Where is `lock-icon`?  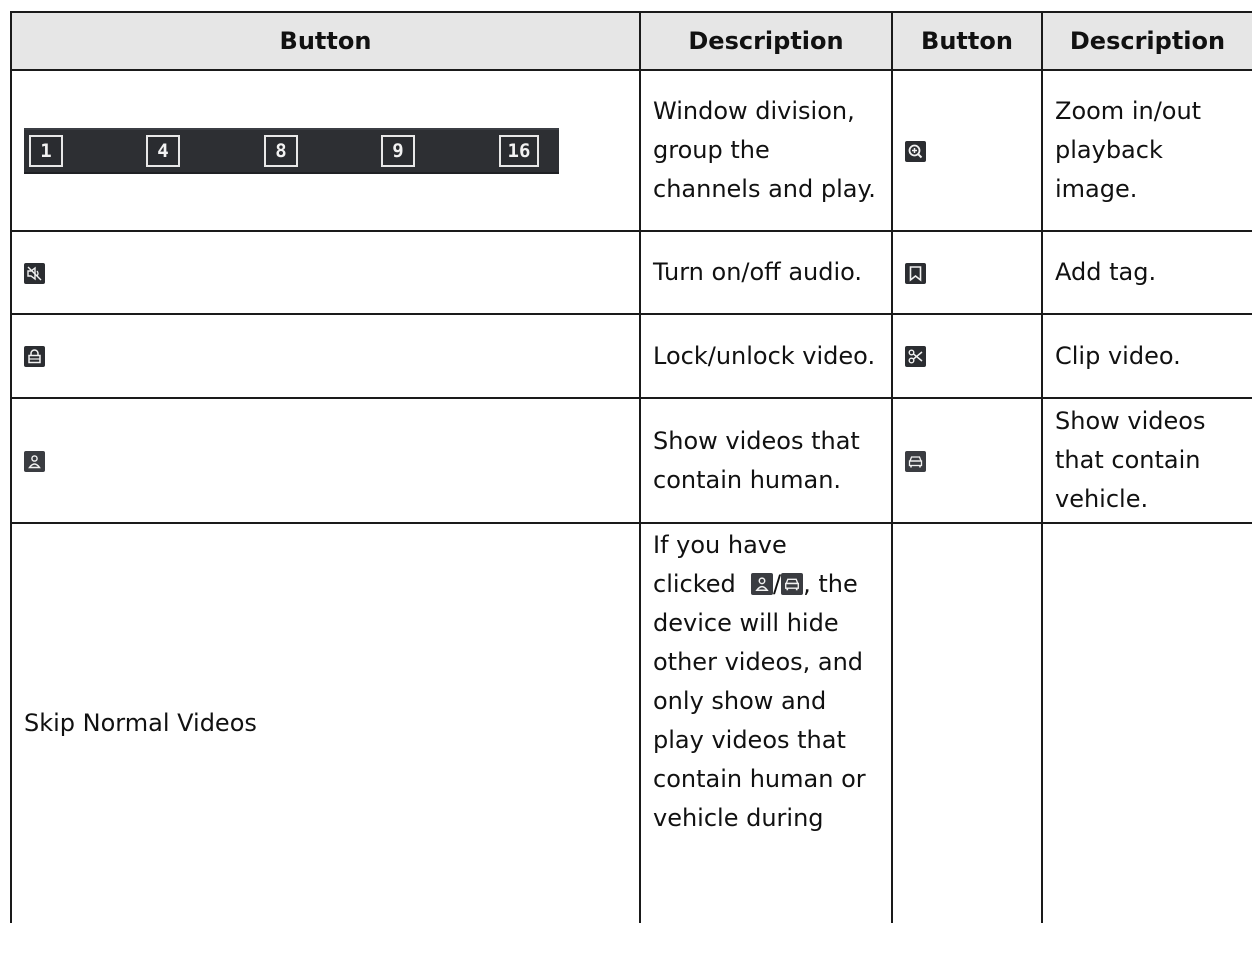
lock-icon is located at coordinates (34, 356).